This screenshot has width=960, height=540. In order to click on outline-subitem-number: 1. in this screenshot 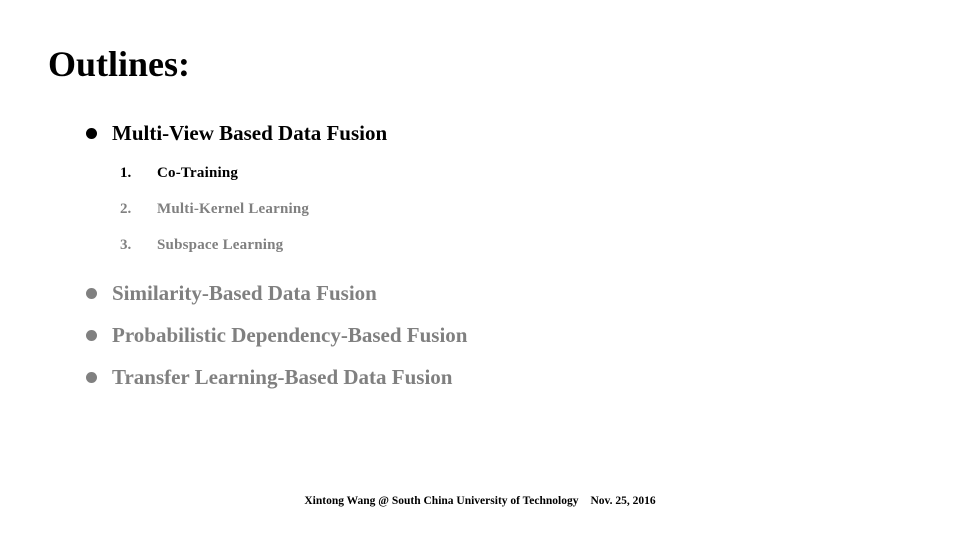, I will do `click(126, 173)`.